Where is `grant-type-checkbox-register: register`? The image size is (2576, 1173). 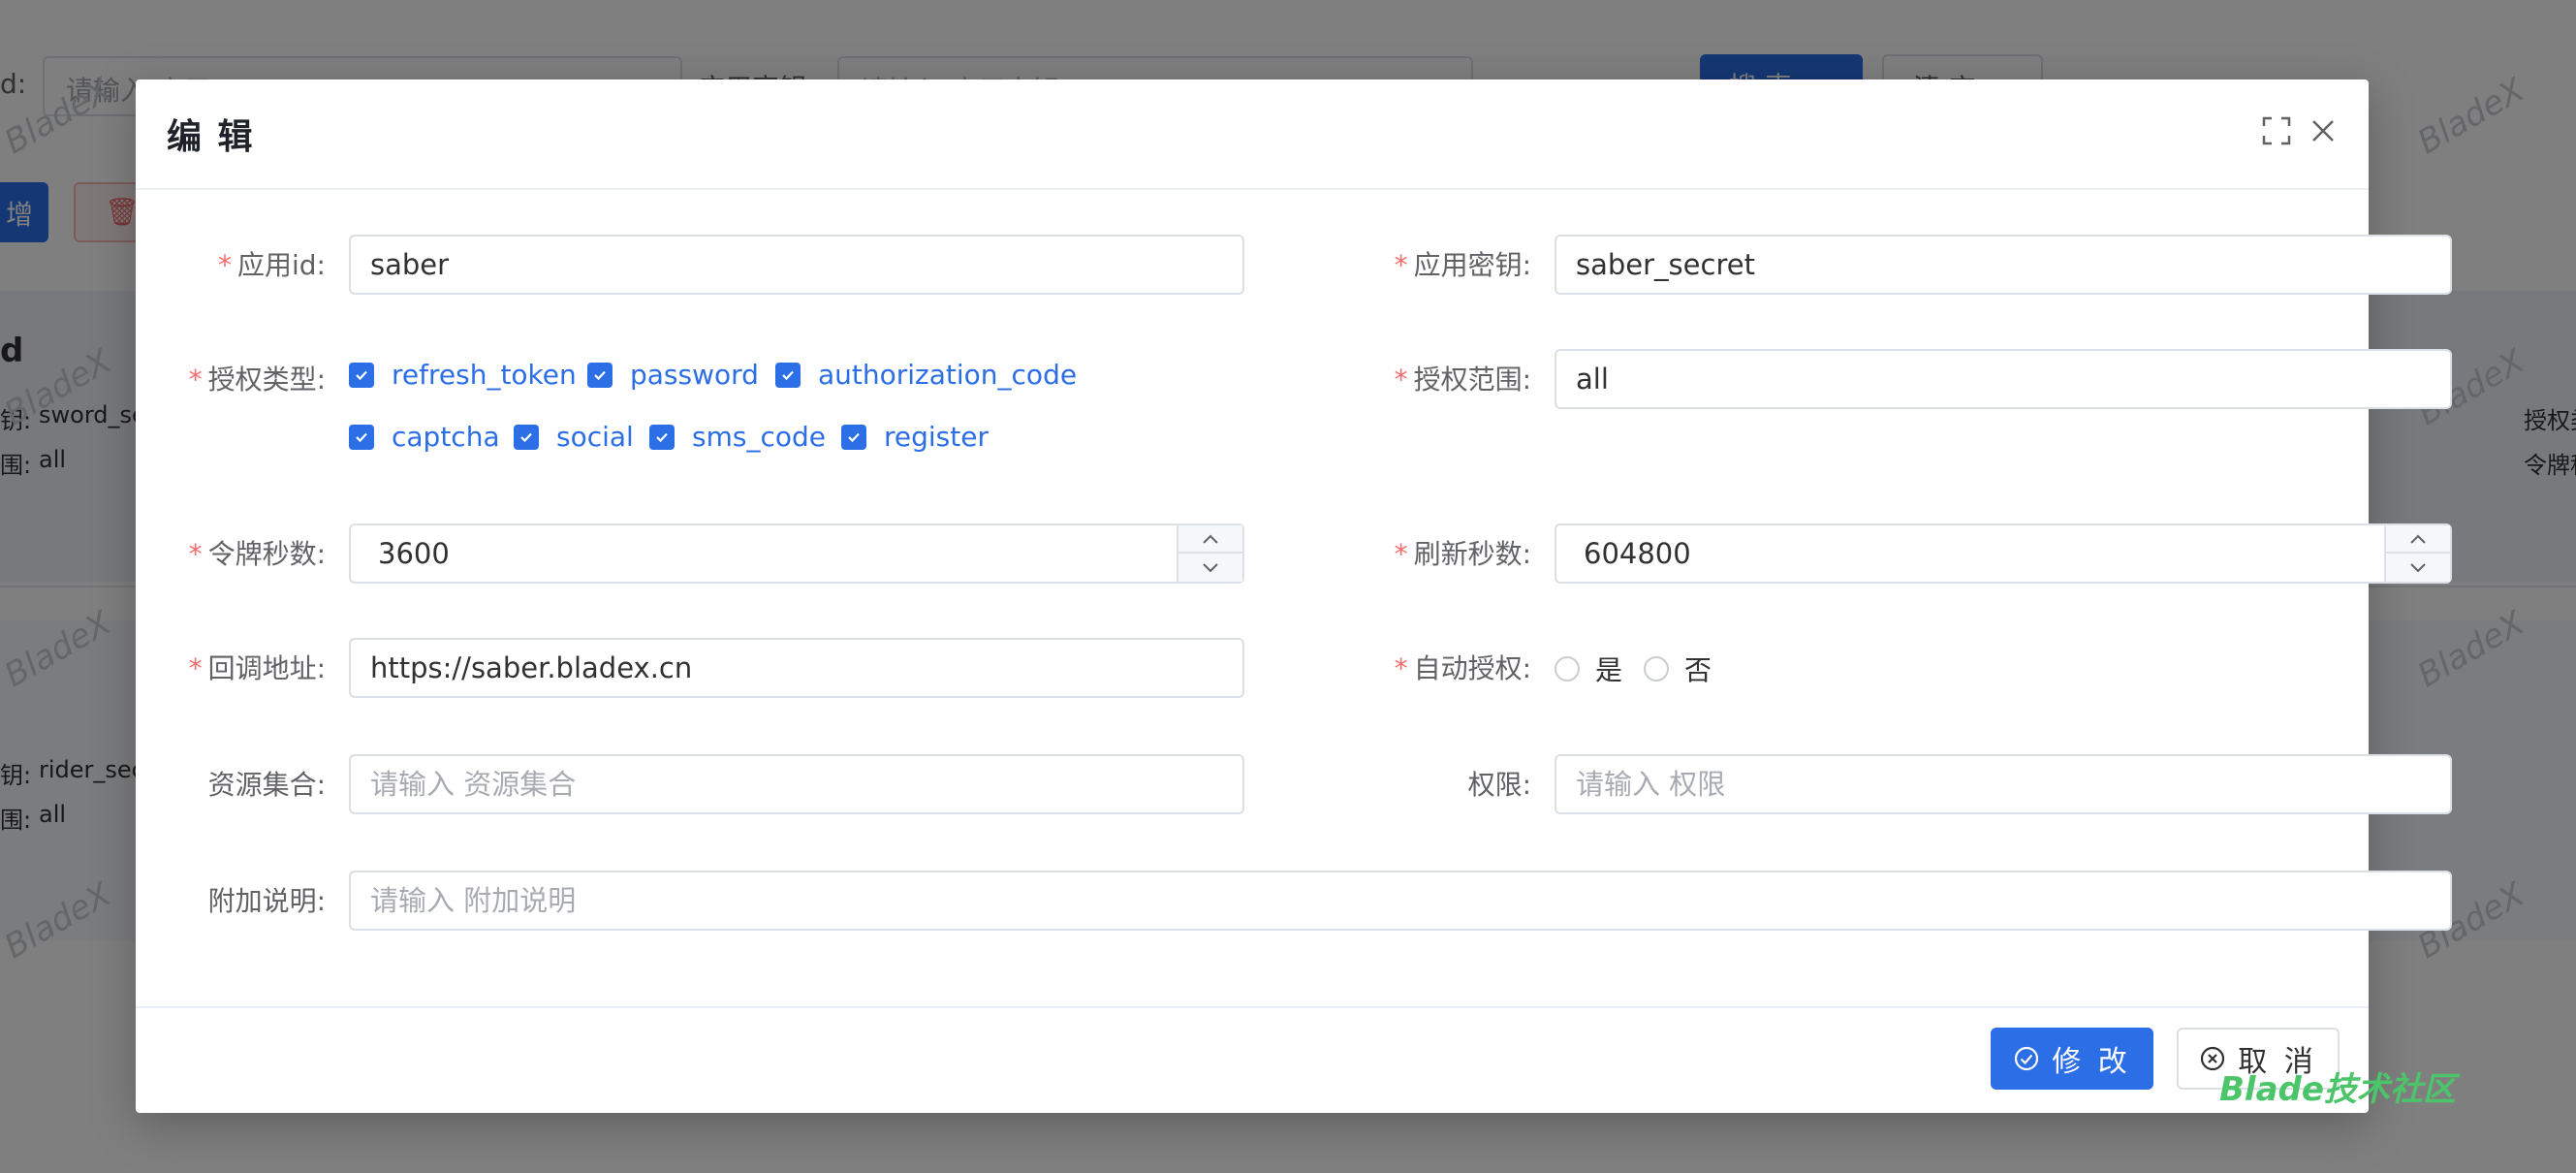 grant-type-checkbox-register: register is located at coordinates (915, 437).